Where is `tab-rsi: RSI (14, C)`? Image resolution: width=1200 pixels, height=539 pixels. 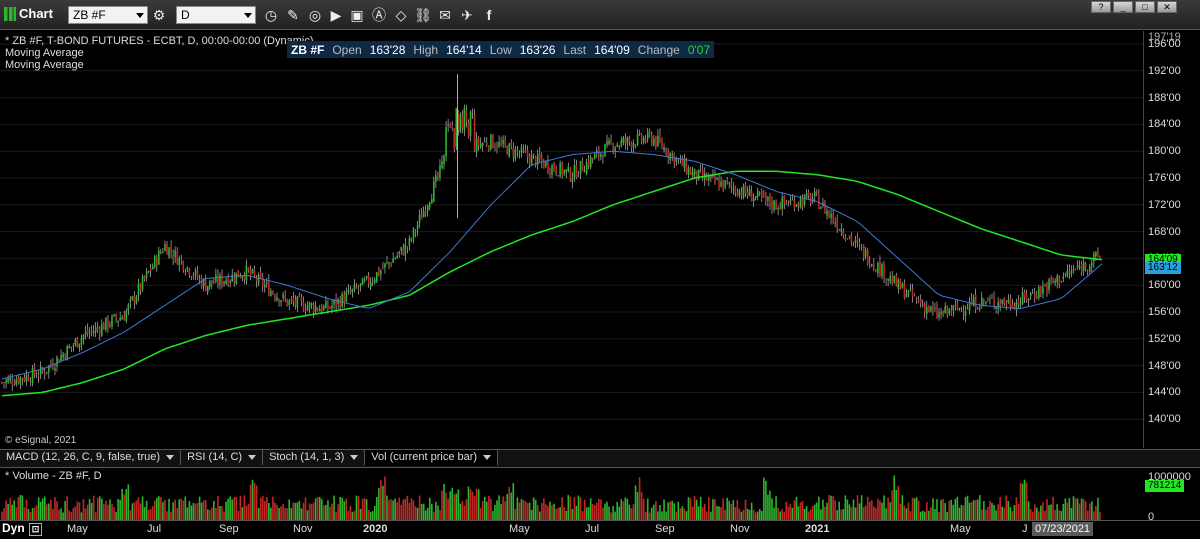 tab-rsi: RSI (14, C) is located at coordinates (222, 457).